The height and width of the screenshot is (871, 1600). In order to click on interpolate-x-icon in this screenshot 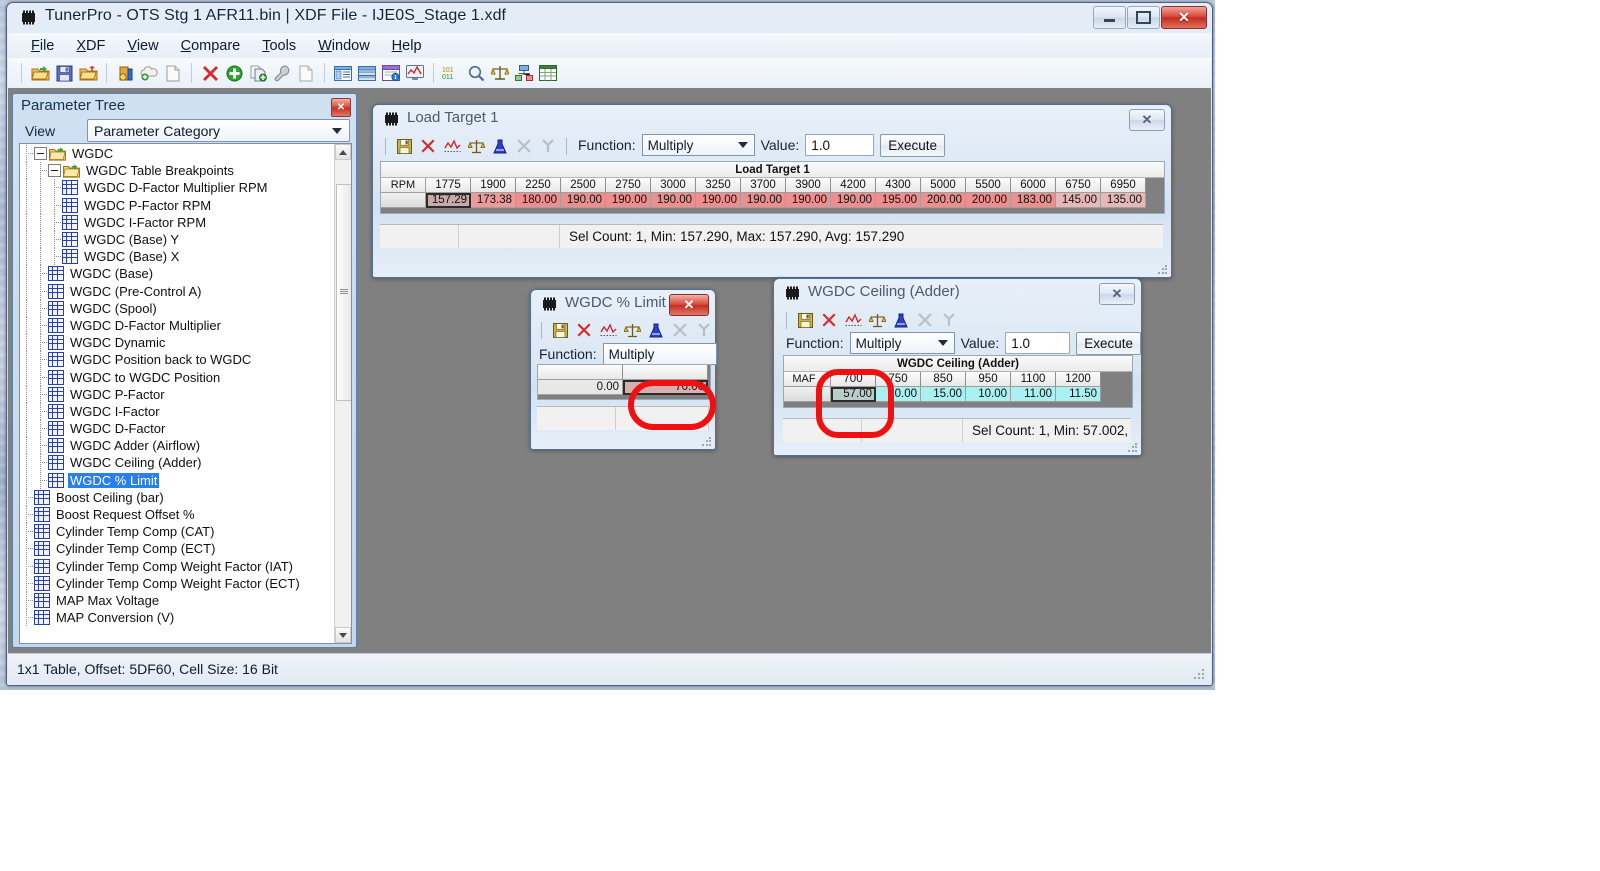, I will do `click(925, 320)`.